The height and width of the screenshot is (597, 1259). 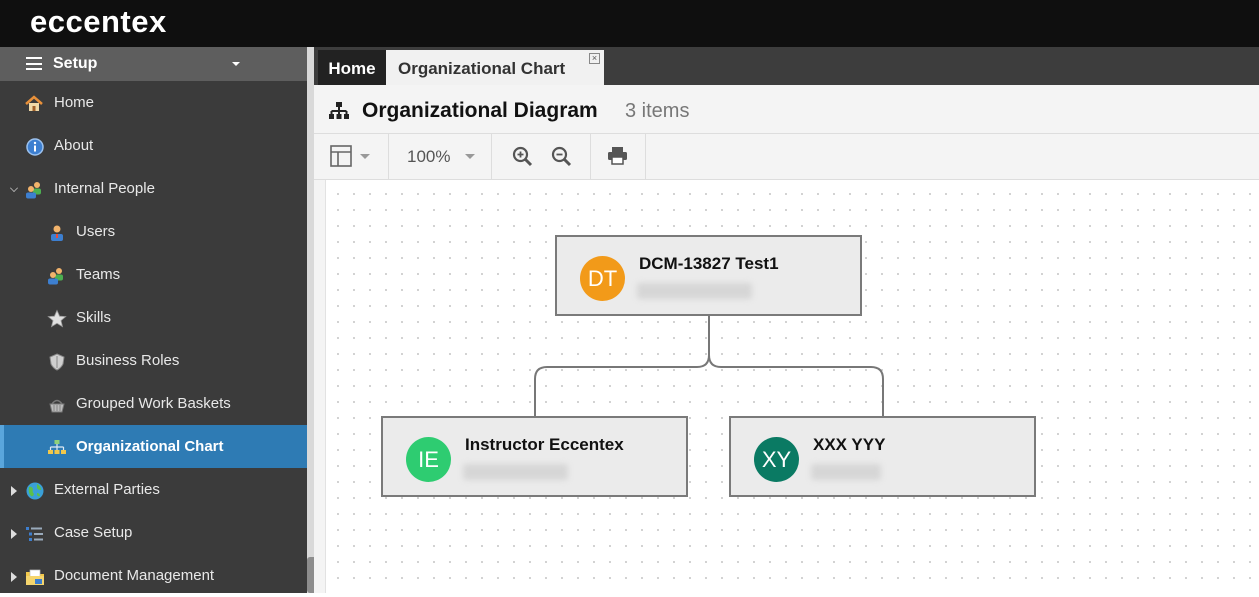 I want to click on tab-label: Home, so click(x=352, y=68).